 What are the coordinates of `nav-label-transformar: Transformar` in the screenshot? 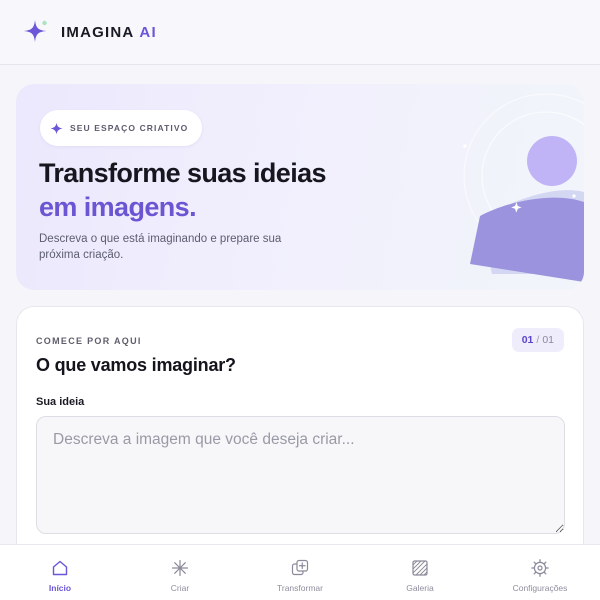 It's located at (300, 588).